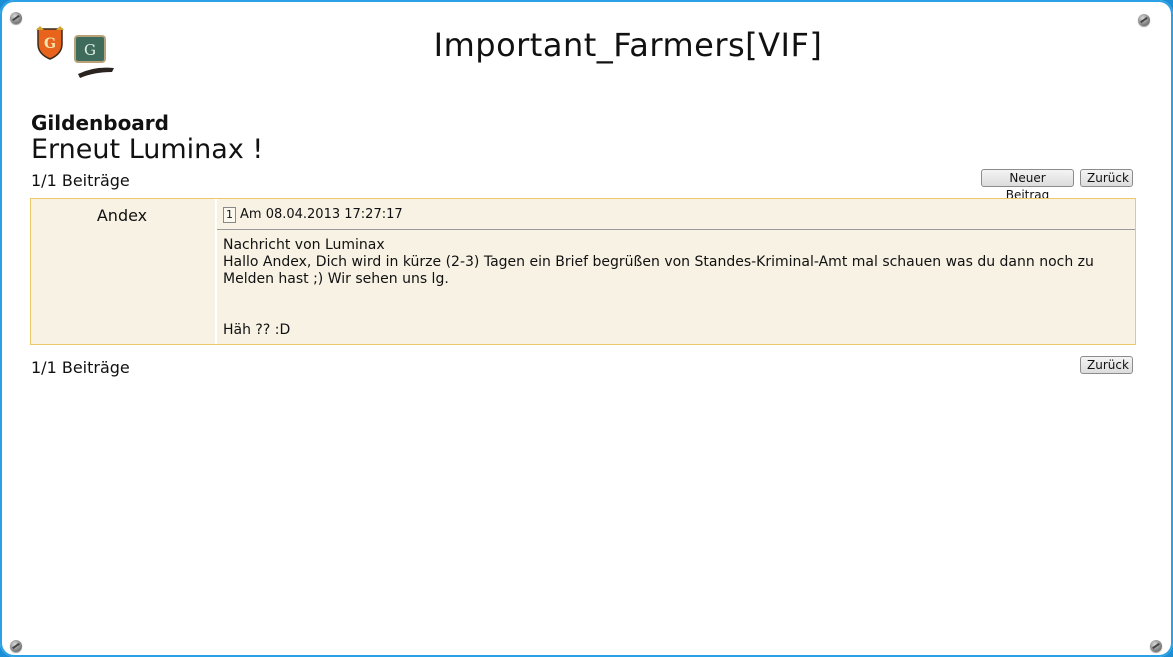 The height and width of the screenshot is (657, 1173). Describe the element at coordinates (676, 229) in the screenshot. I see `post-divider` at that location.